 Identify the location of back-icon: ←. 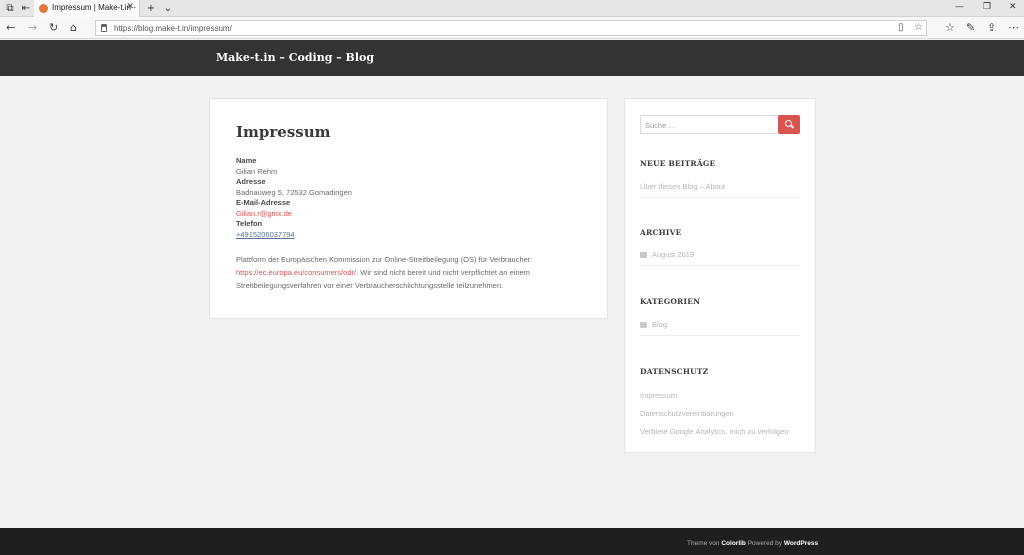
(10, 27).